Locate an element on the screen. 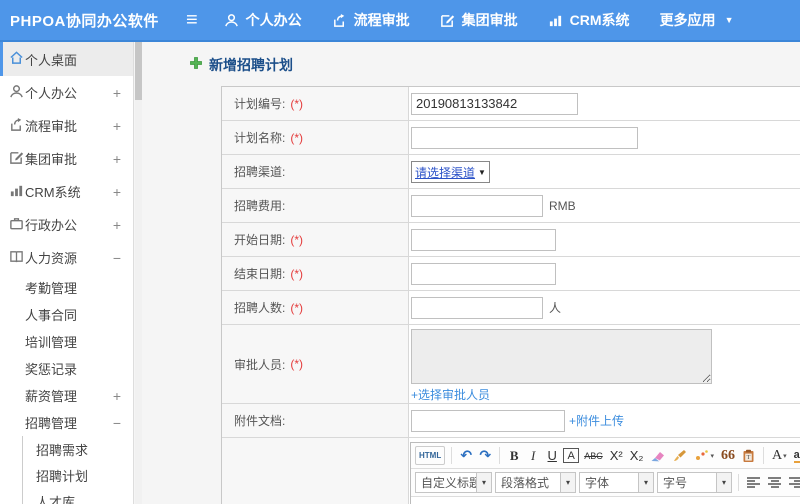 The height and width of the screenshot is (504, 800). sidebar-item-admin-office: 行政办公 + is located at coordinates (66, 224).